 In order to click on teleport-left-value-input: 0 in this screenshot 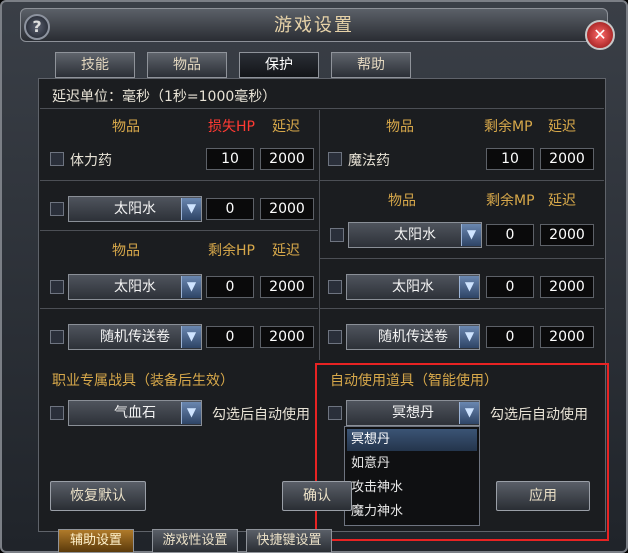, I will do `click(230, 337)`.